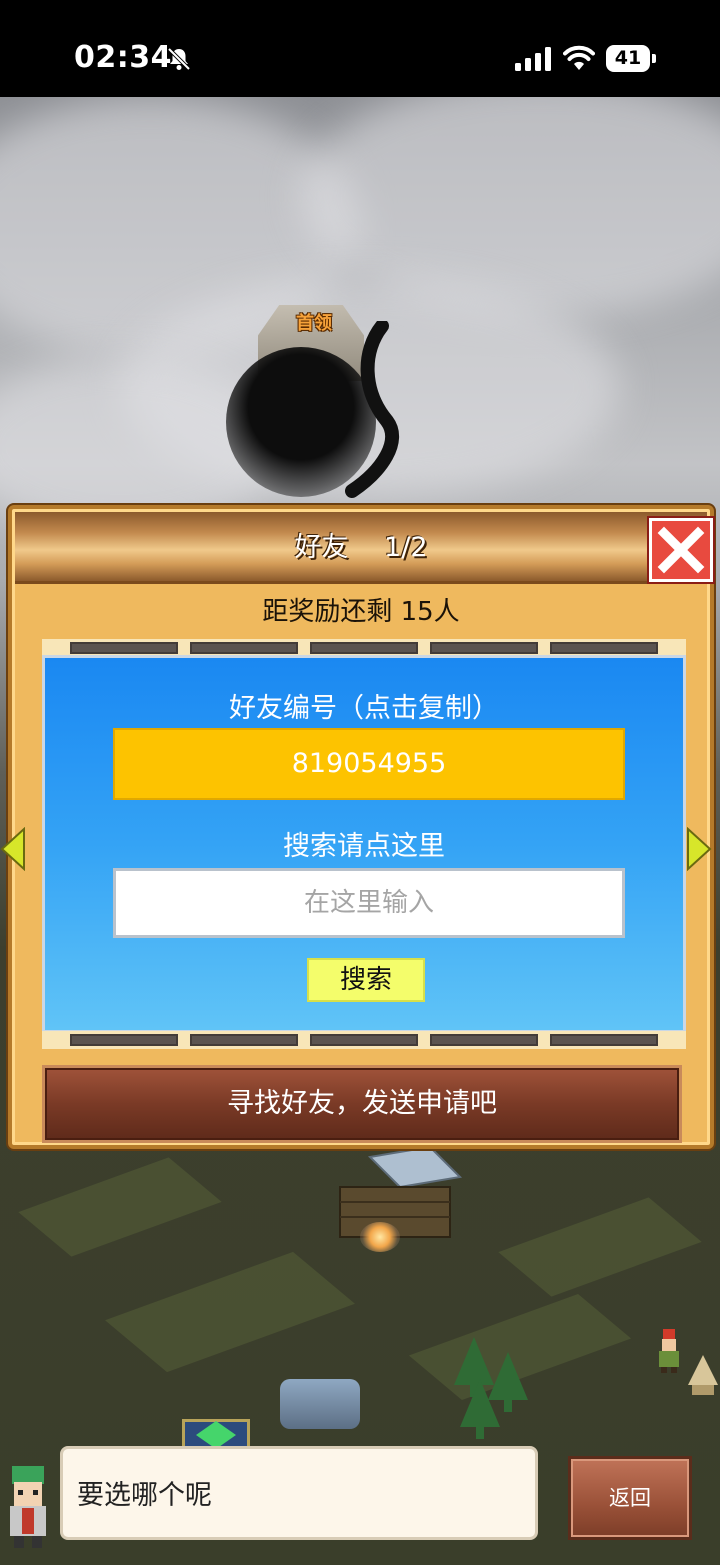 This screenshot has height=1565, width=720. I want to click on close-icon, so click(681, 550).